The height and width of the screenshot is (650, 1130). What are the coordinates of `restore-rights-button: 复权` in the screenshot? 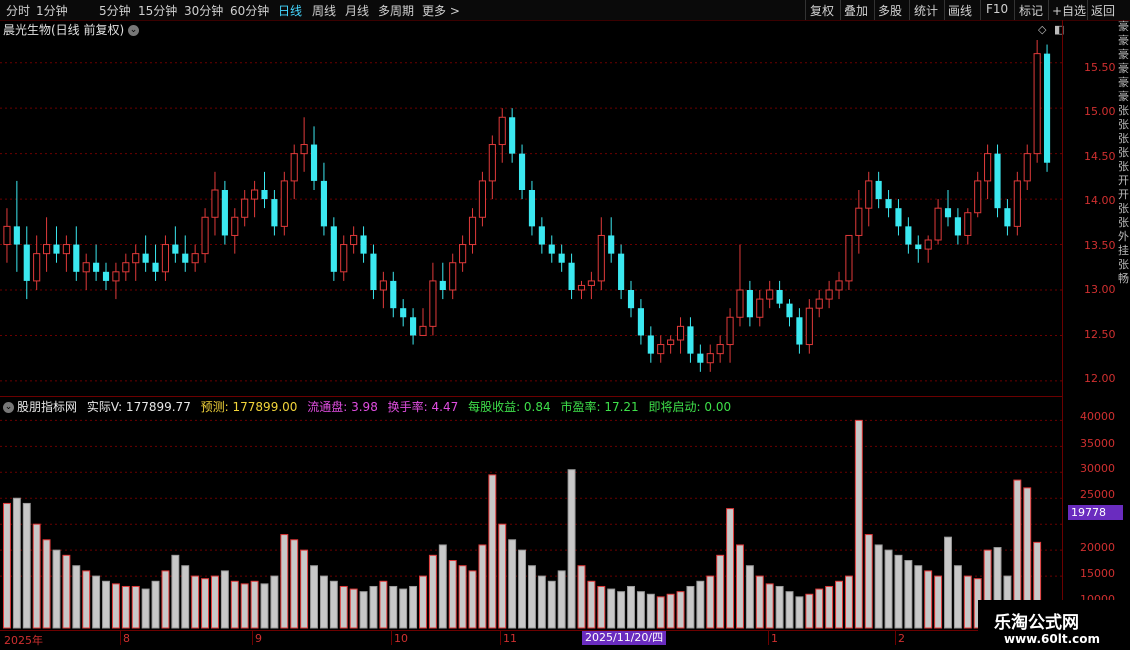 It's located at (822, 10).